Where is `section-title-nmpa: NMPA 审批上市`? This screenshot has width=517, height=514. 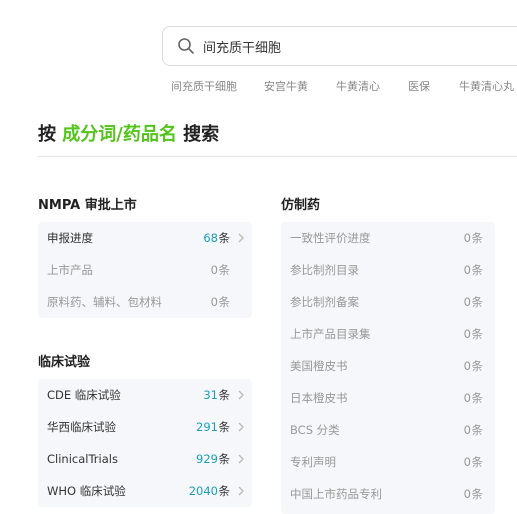 section-title-nmpa: NMPA 审批上市 is located at coordinates (87, 205).